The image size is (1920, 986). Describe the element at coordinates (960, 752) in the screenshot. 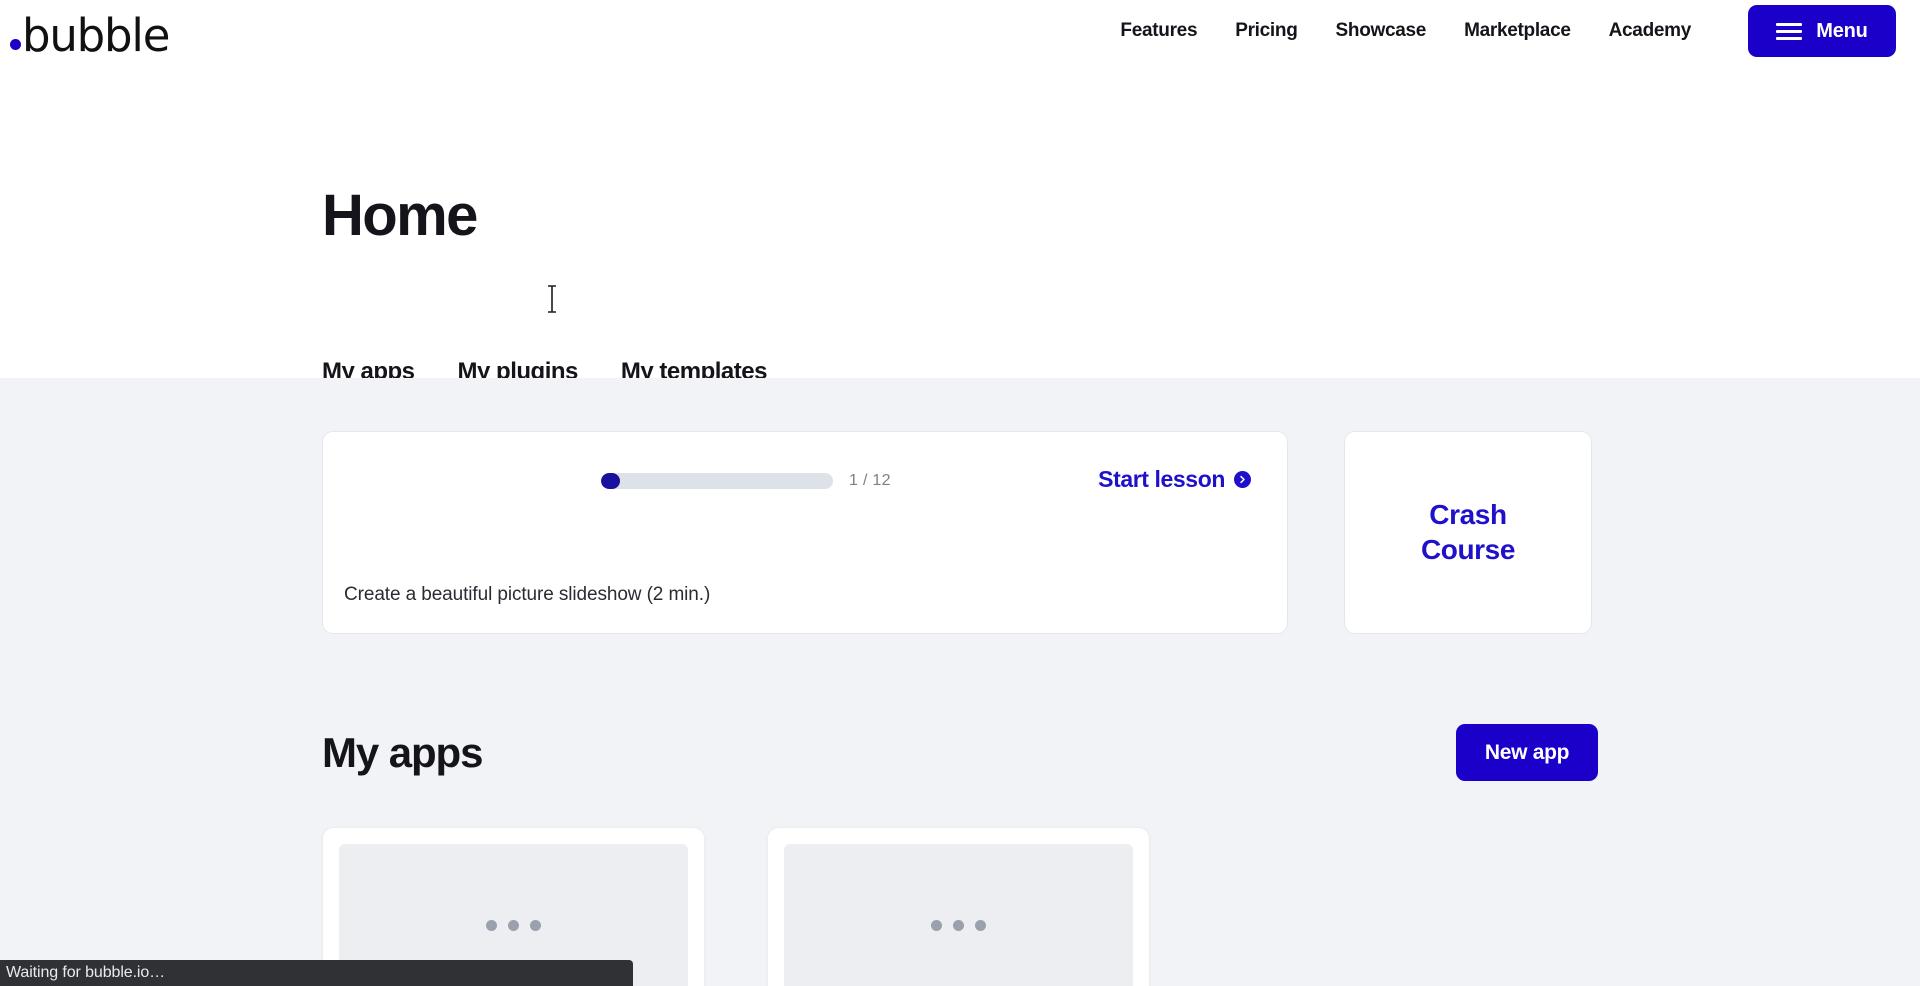

I see `my-apps-section-header: My apps New app` at that location.